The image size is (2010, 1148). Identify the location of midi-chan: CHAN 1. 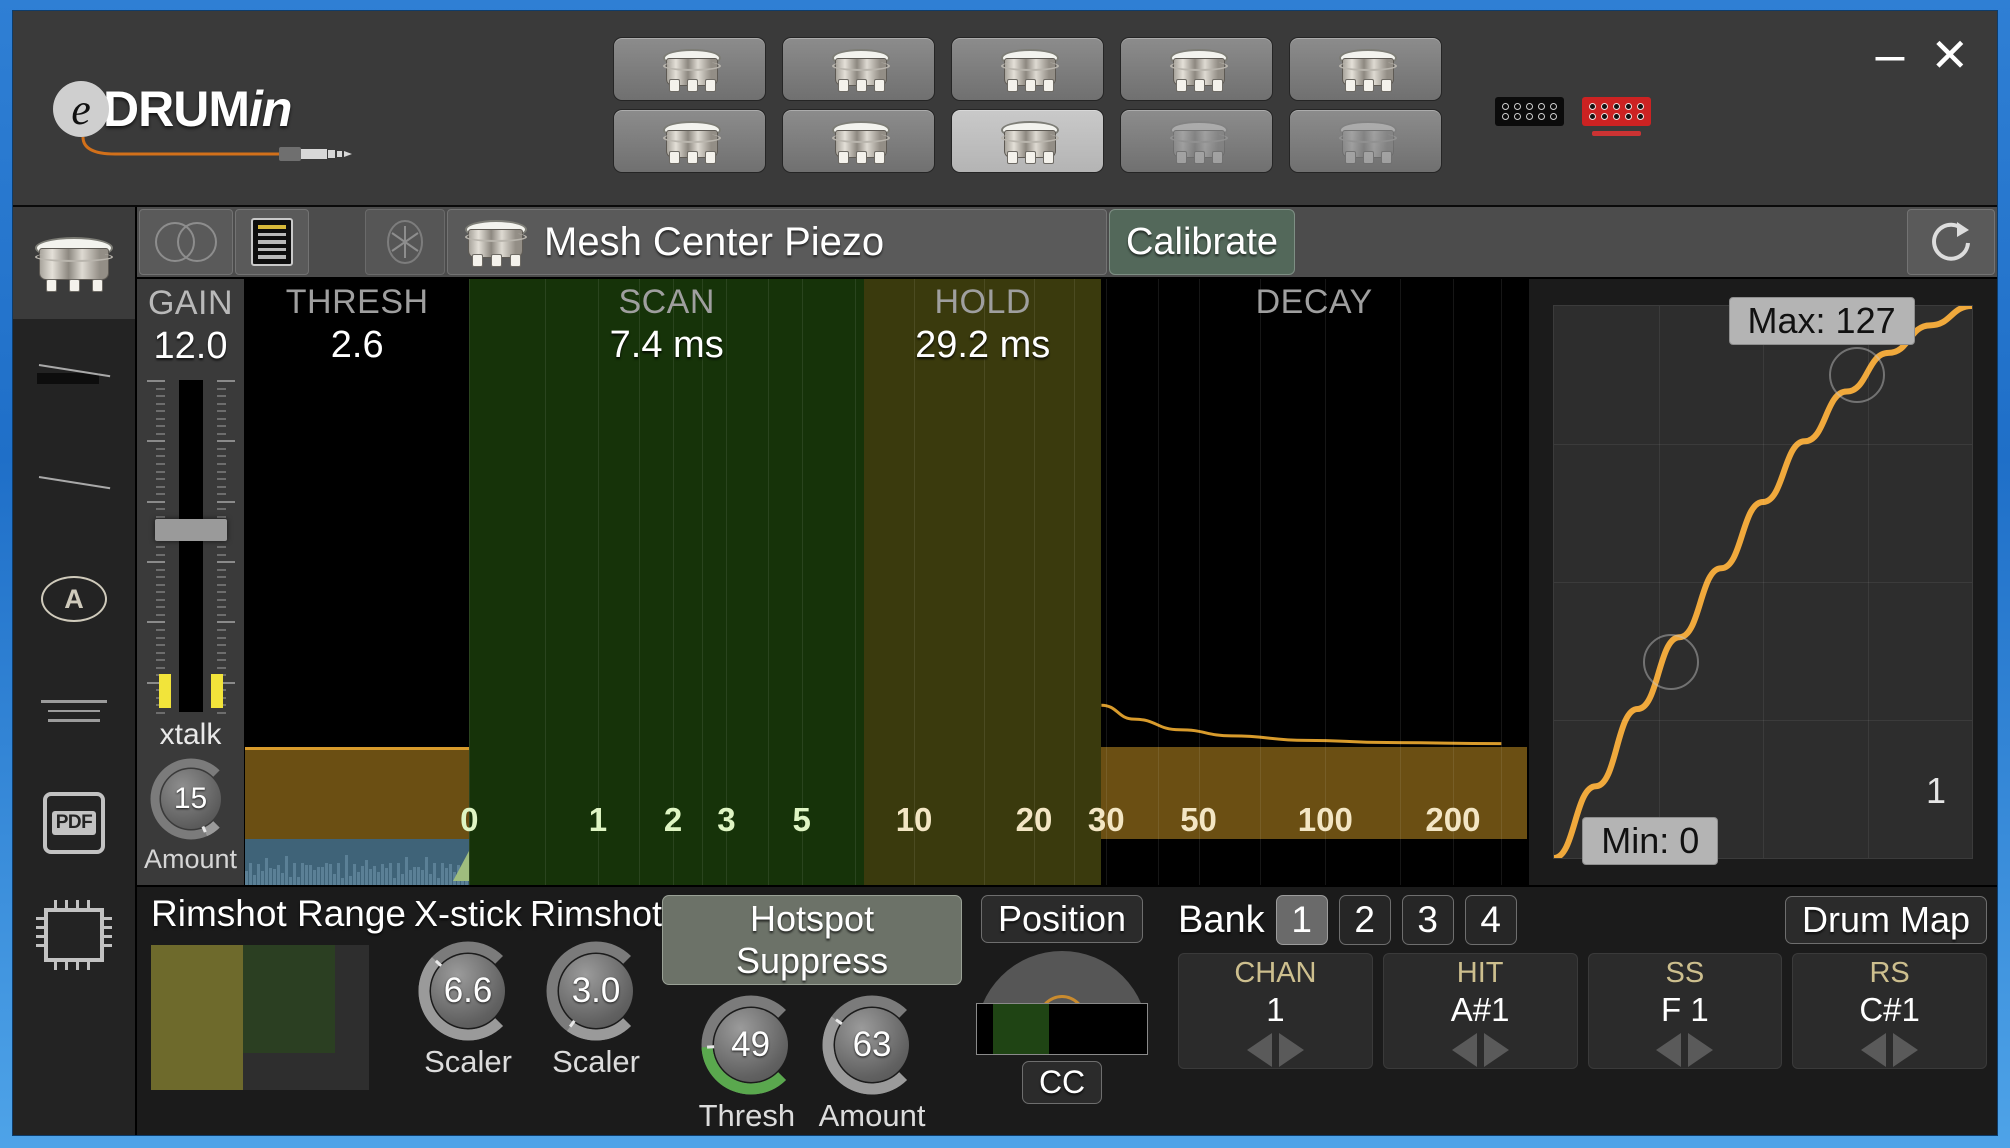
(1275, 1011).